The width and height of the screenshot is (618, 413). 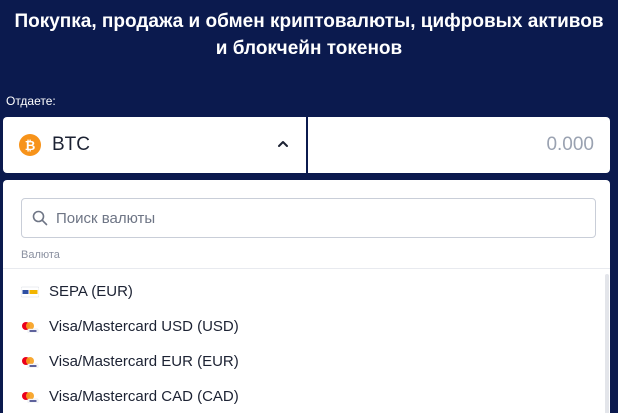 I want to click on give-currency-code: BTC, so click(x=71, y=144).